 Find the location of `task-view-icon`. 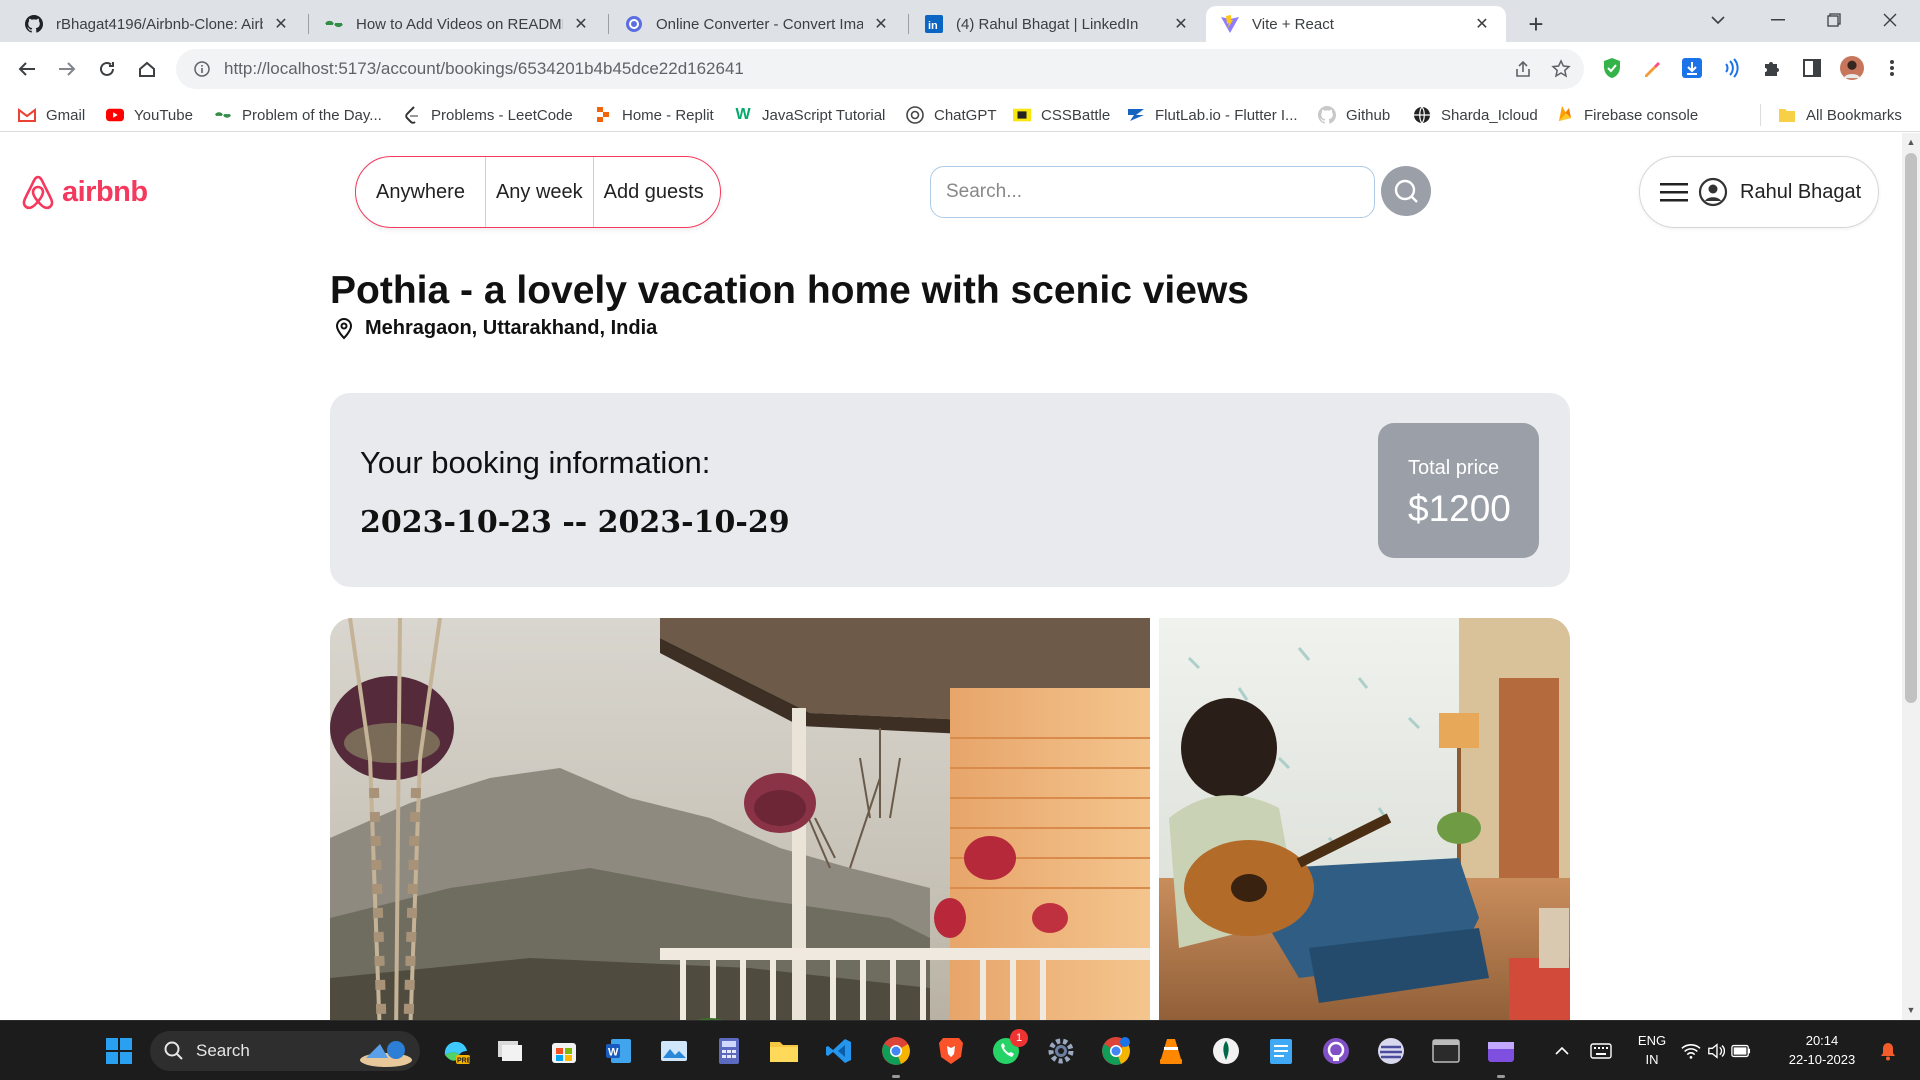

task-view-icon is located at coordinates (510, 1051).